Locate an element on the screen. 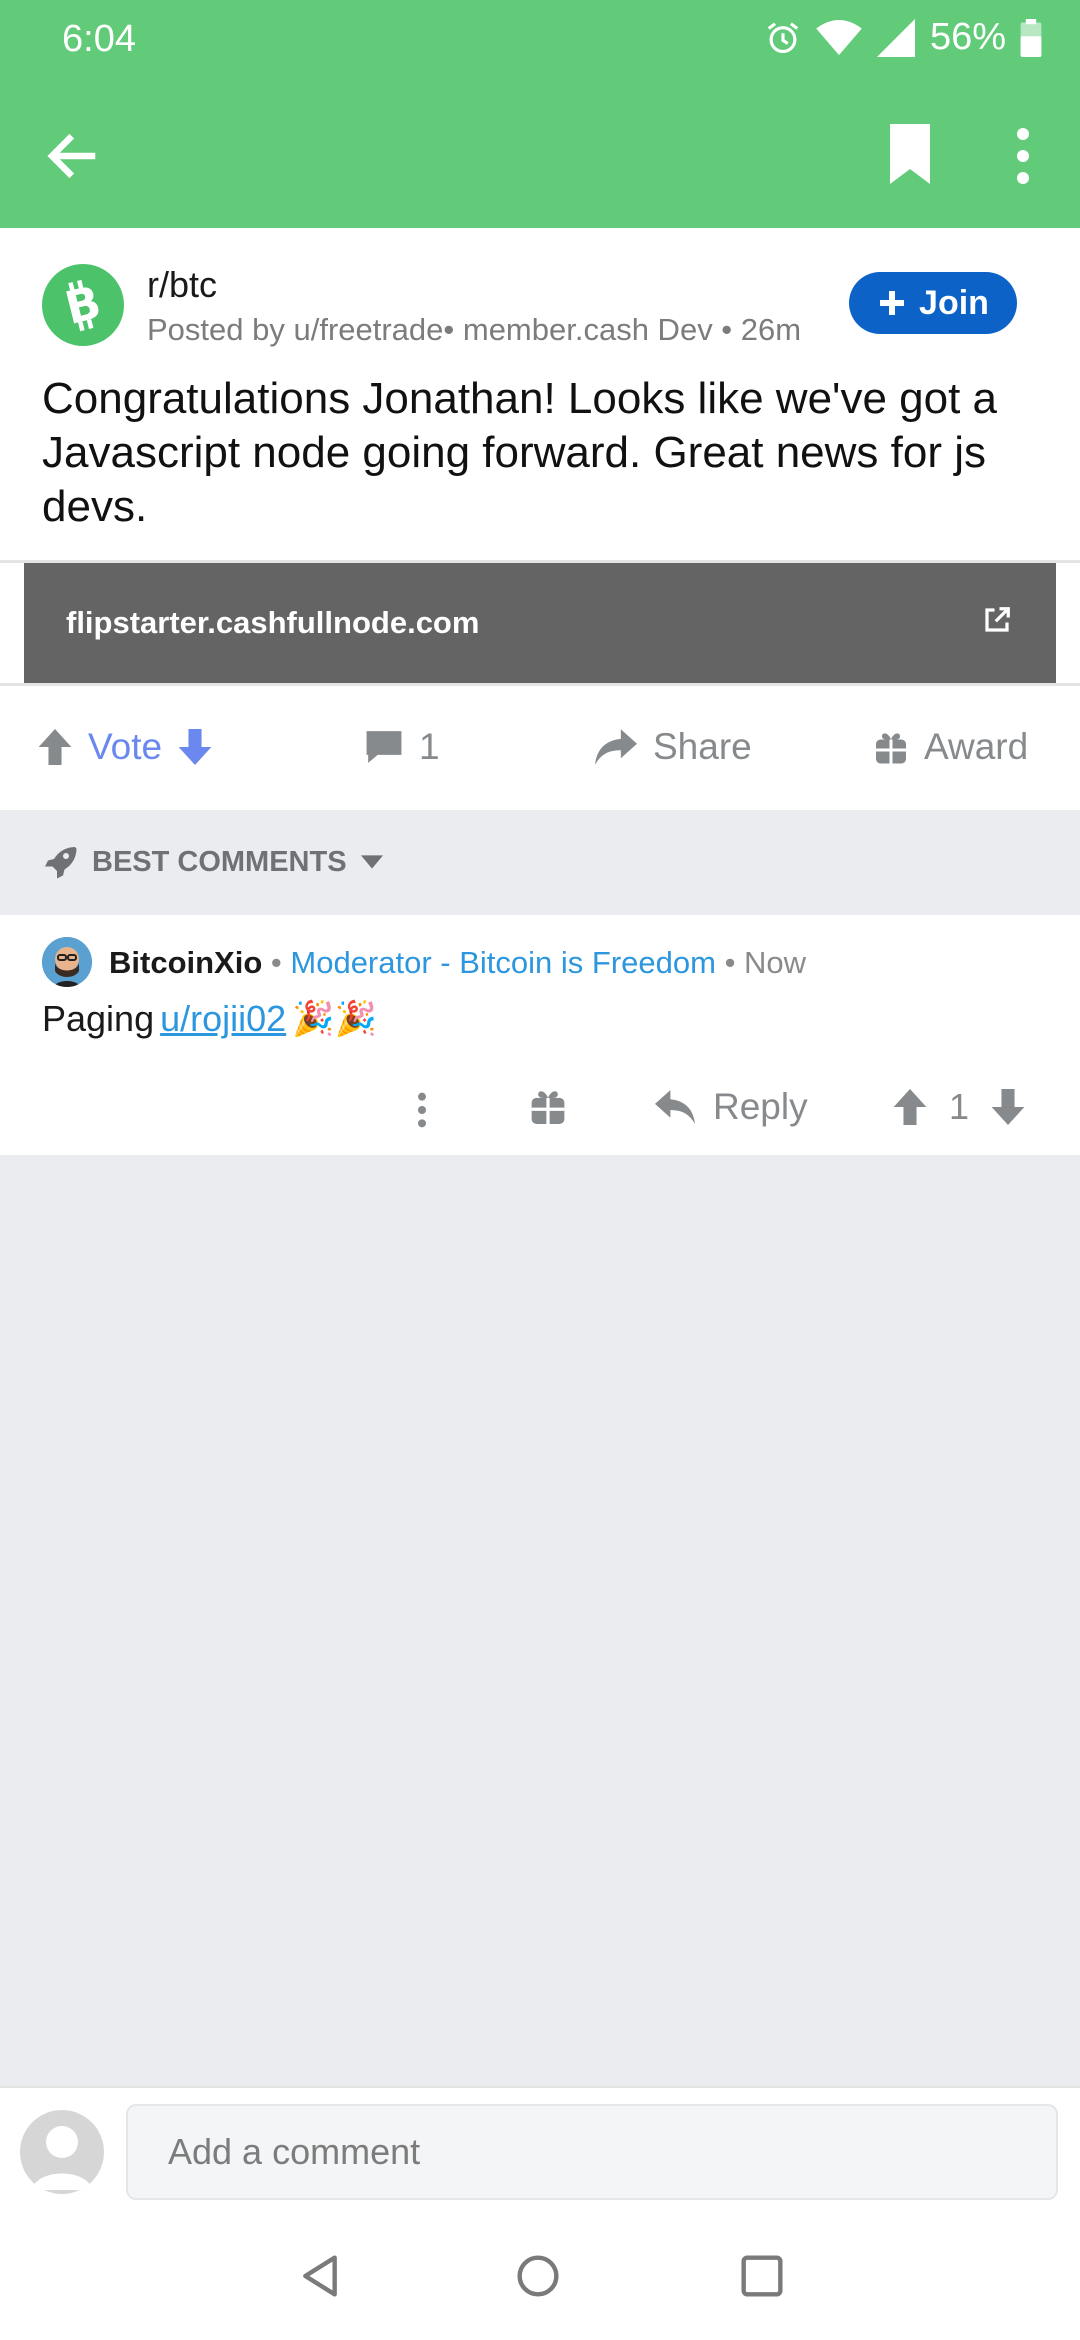  default-user-icon is located at coordinates (62, 2158).